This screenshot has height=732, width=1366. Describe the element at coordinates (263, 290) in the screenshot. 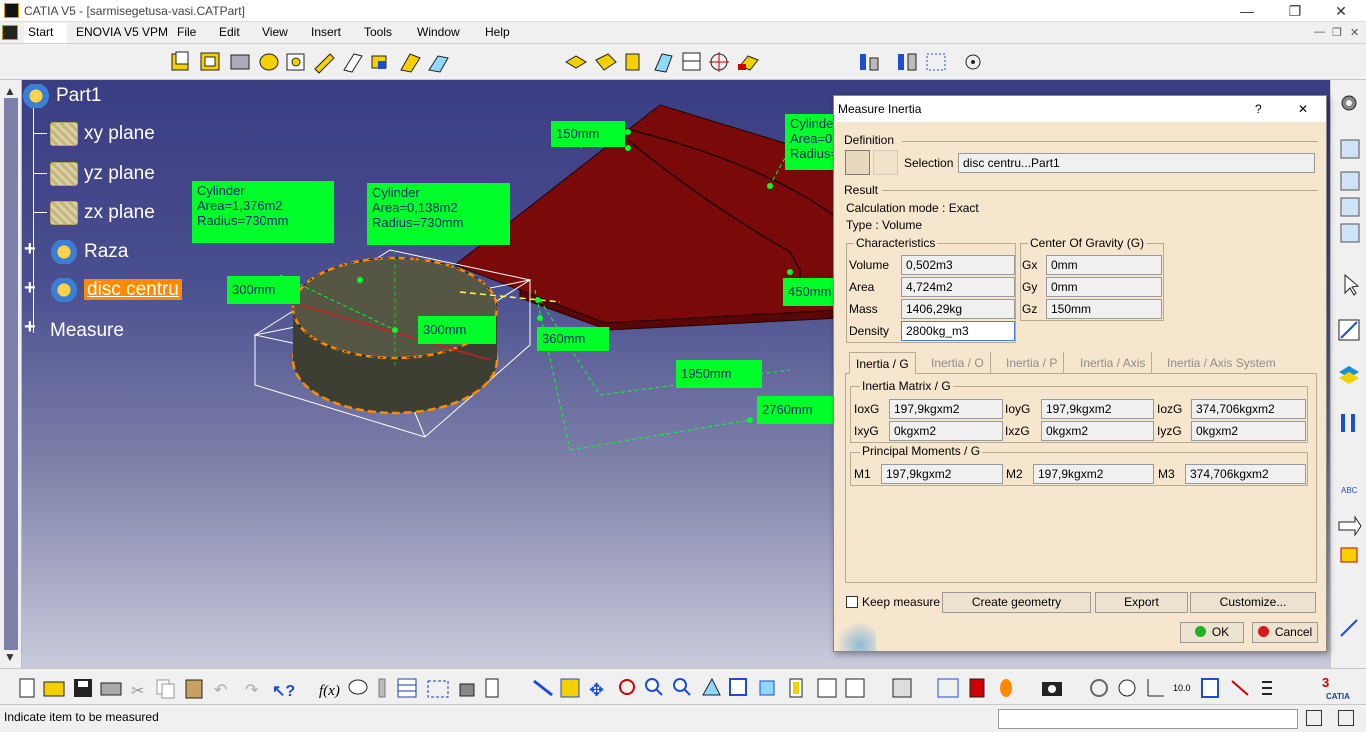

I see `dimension-300mm-left: 300mm` at that location.